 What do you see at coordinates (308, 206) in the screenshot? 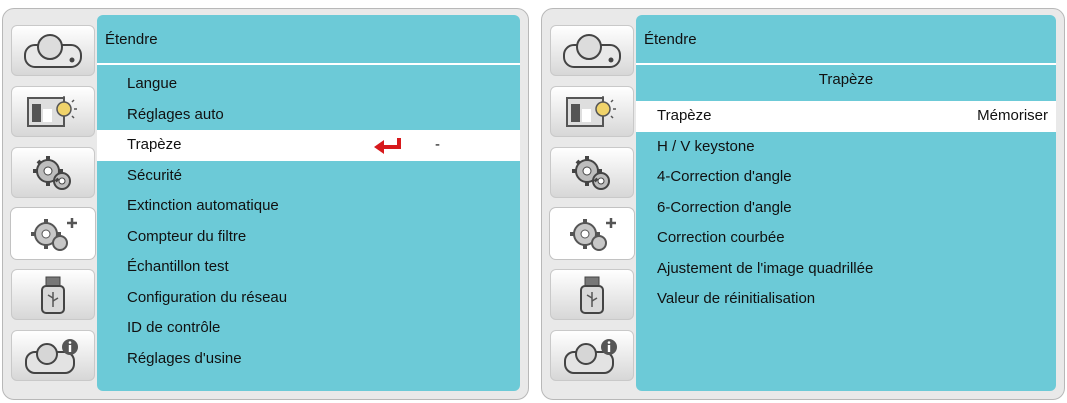
I see `menu-item-extinction-automatique: Extinction automatique` at bounding box center [308, 206].